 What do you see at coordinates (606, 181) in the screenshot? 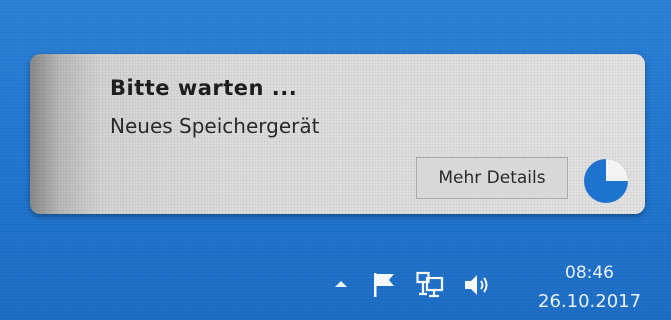
I see `progress-pie-icon` at bounding box center [606, 181].